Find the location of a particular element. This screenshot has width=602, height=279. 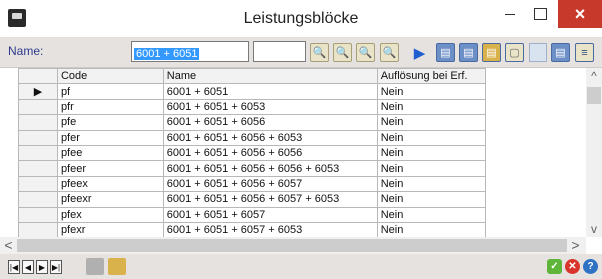

print-icon is located at coordinates (95, 266).